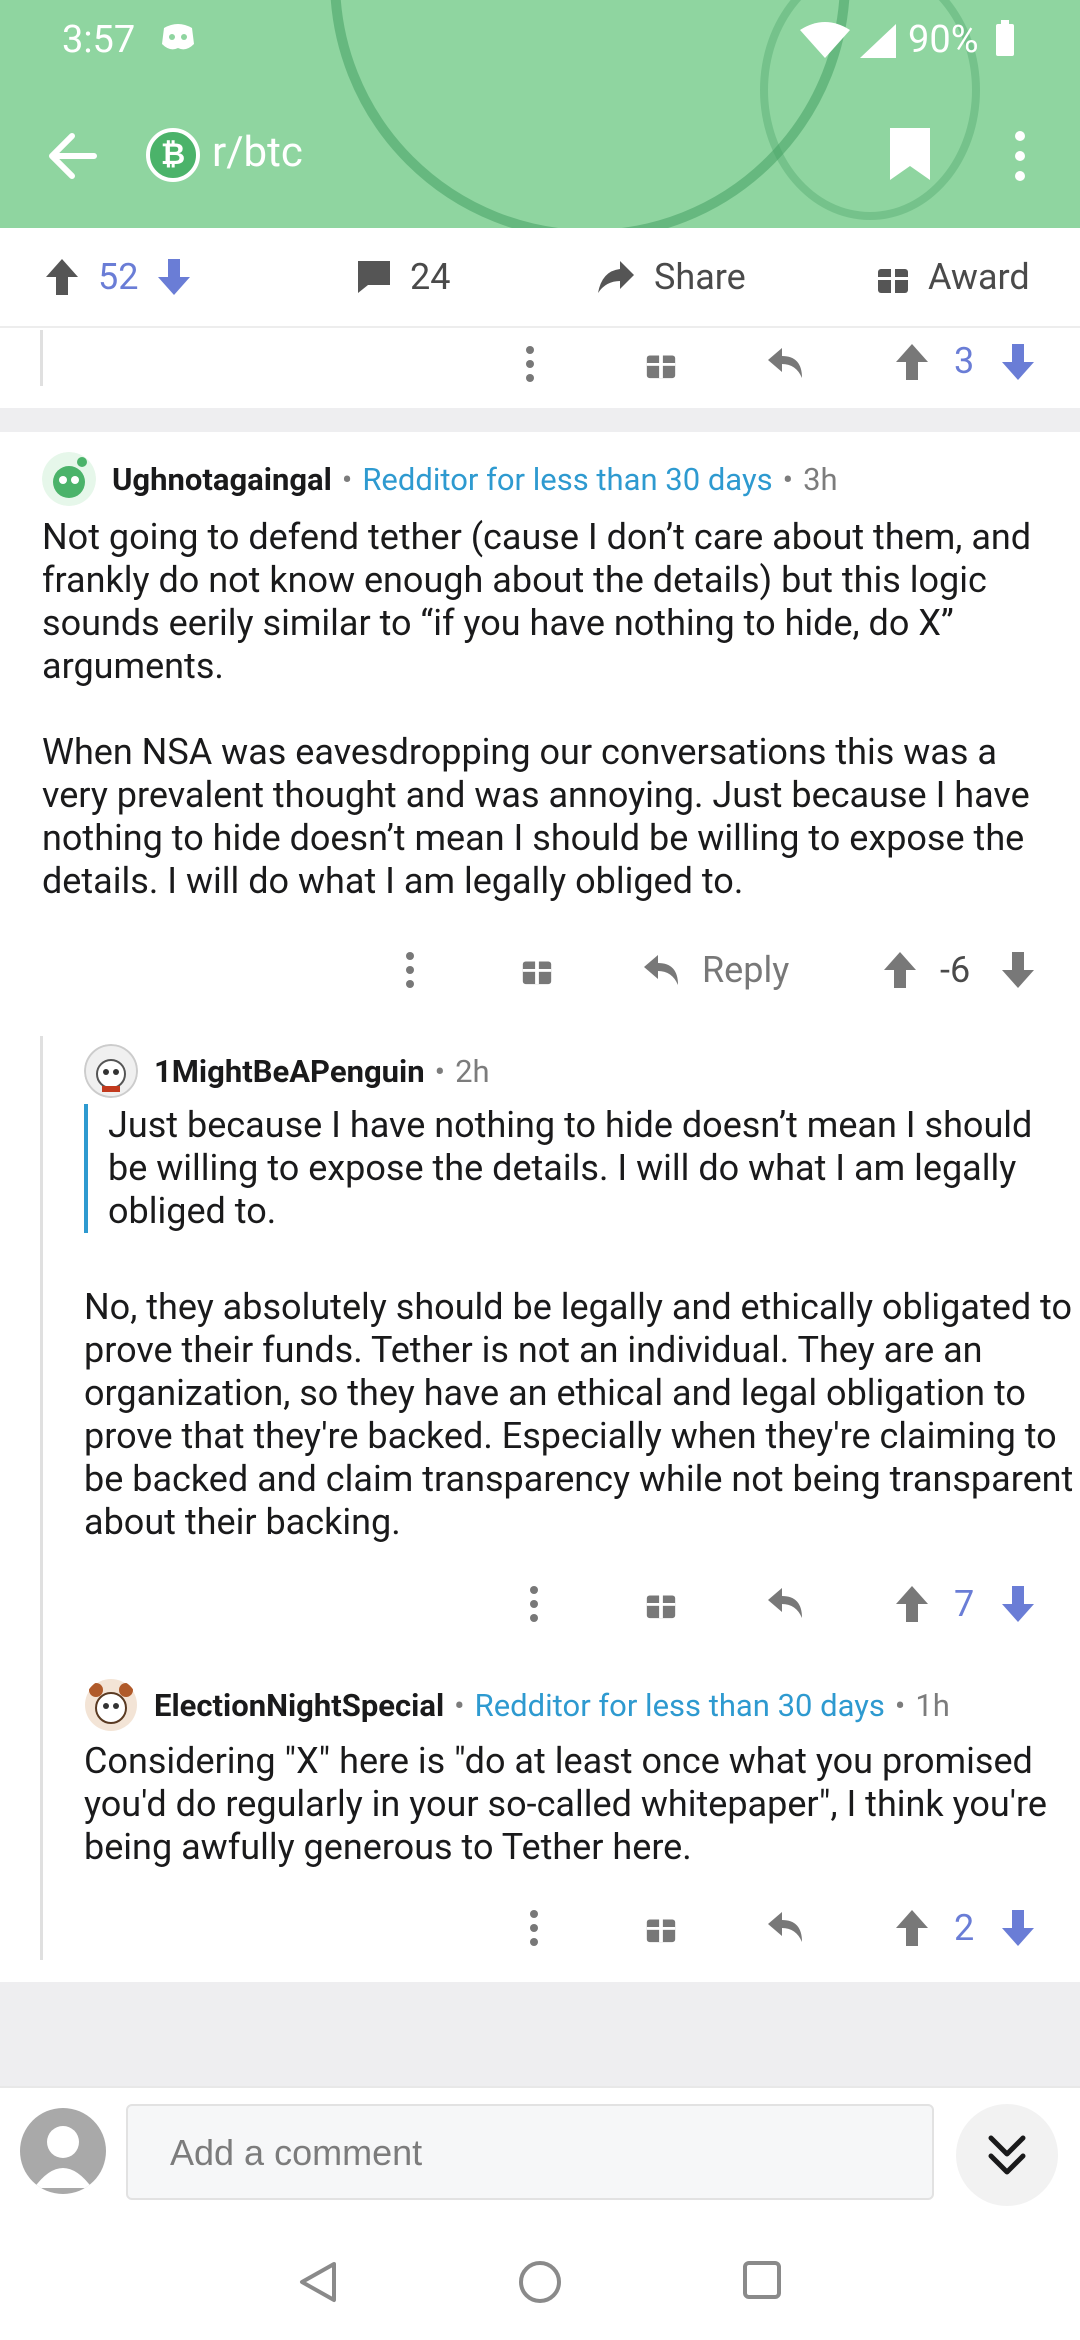  What do you see at coordinates (374, 277) in the screenshot?
I see `comment-icon` at bounding box center [374, 277].